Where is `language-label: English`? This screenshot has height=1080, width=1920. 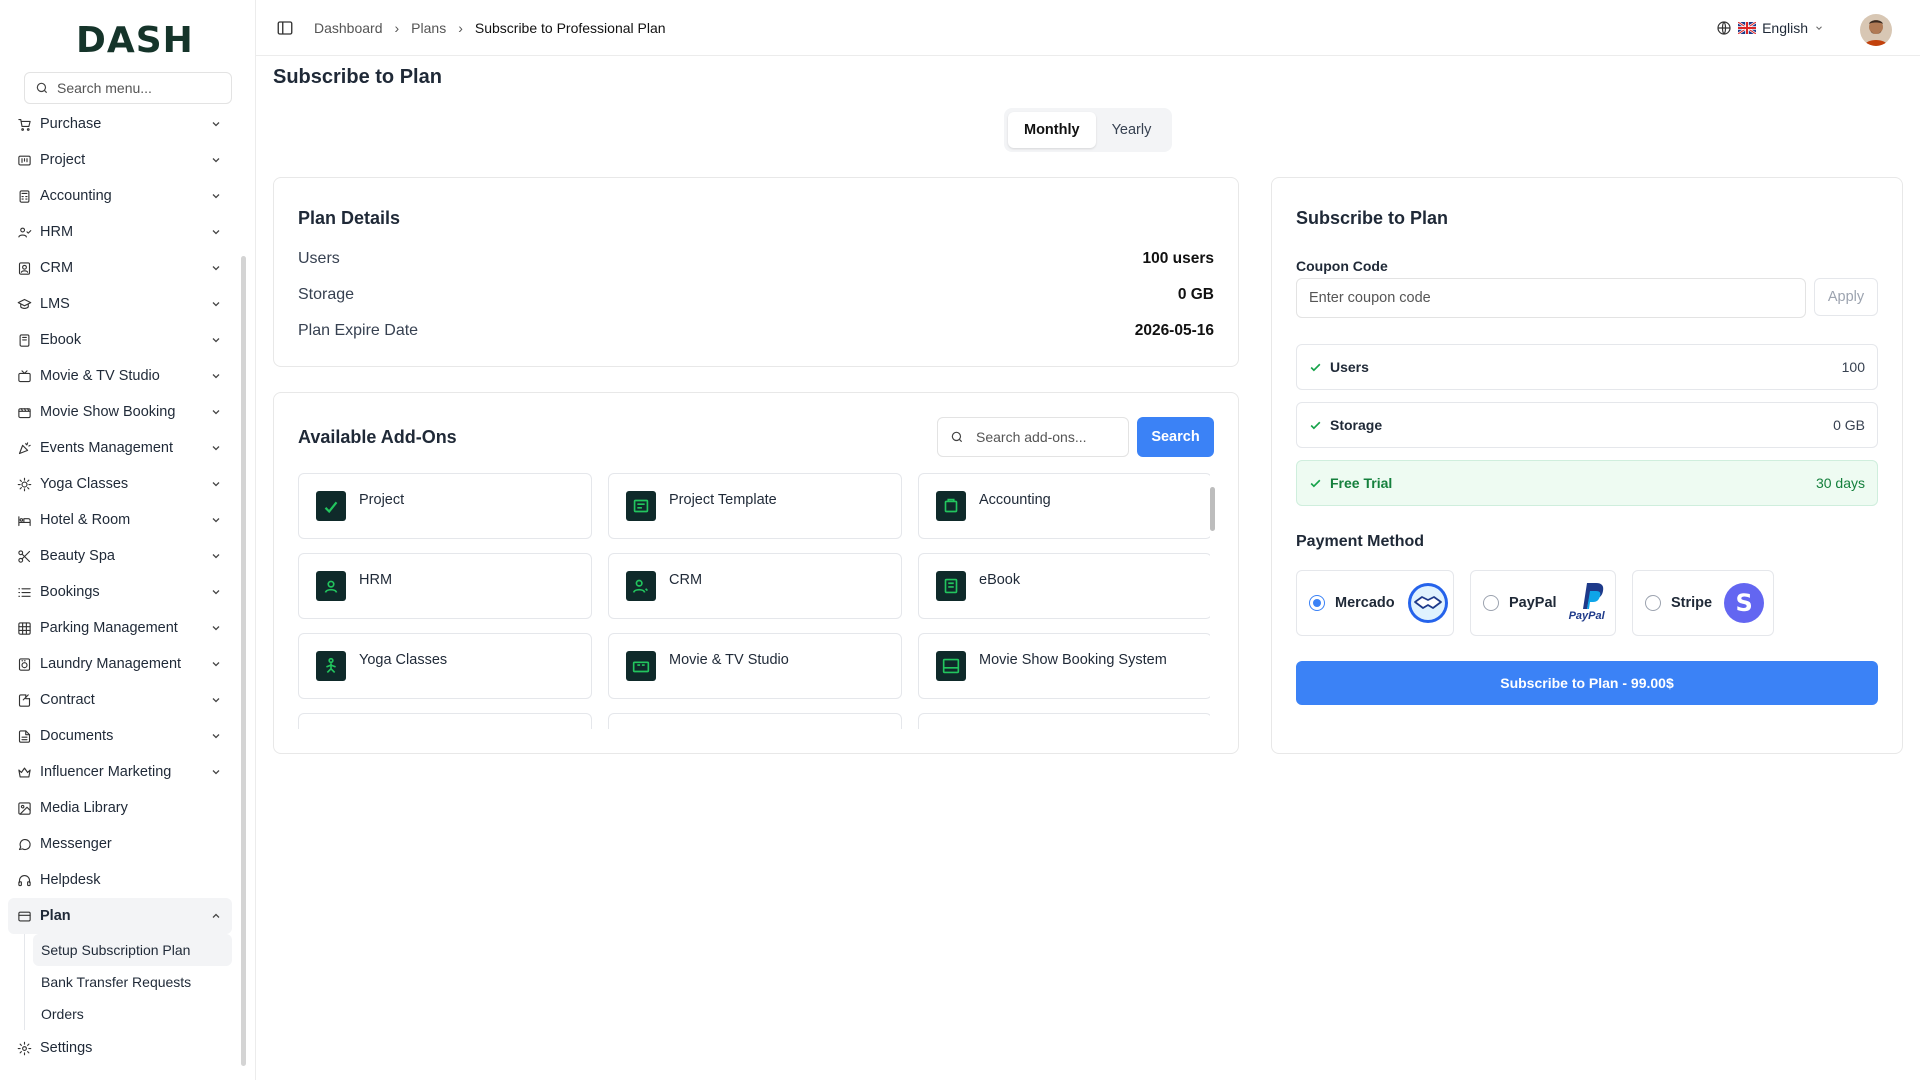
language-label: English is located at coordinates (1785, 28).